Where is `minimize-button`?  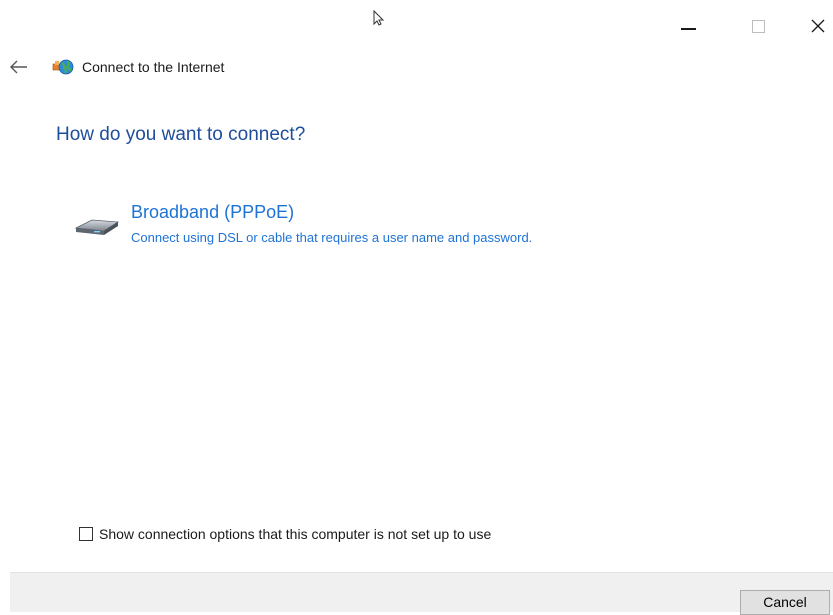
minimize-button is located at coordinates (688, 26).